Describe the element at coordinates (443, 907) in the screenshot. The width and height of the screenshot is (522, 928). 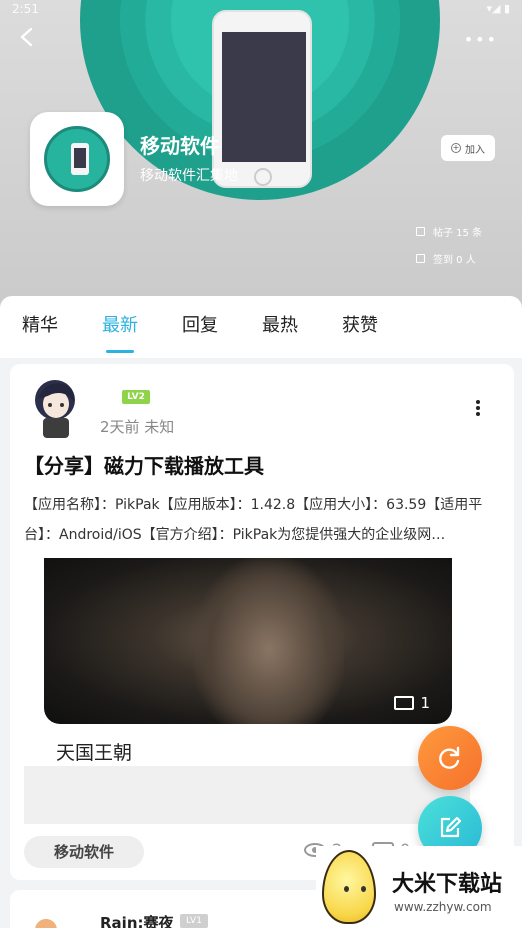
I see `watermark-url: www.zzhyw.com` at that location.